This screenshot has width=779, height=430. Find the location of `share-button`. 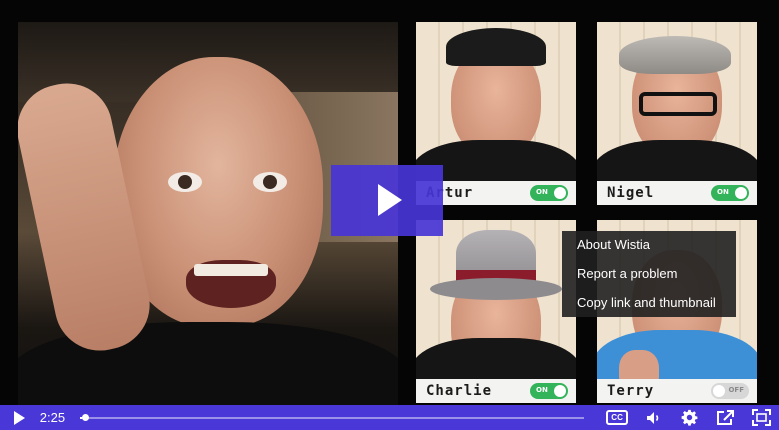

share-button is located at coordinates (725, 417).